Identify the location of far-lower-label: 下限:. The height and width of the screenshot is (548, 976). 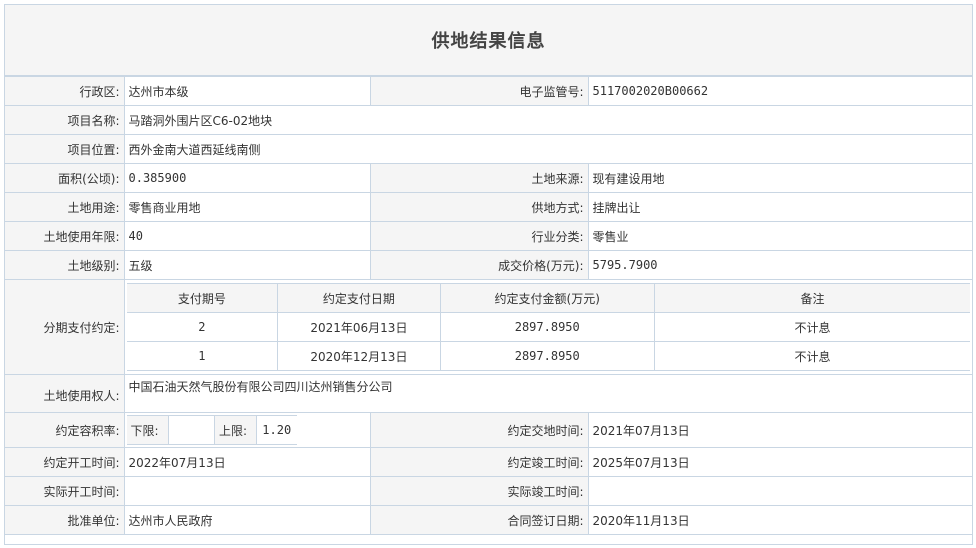
(147, 430).